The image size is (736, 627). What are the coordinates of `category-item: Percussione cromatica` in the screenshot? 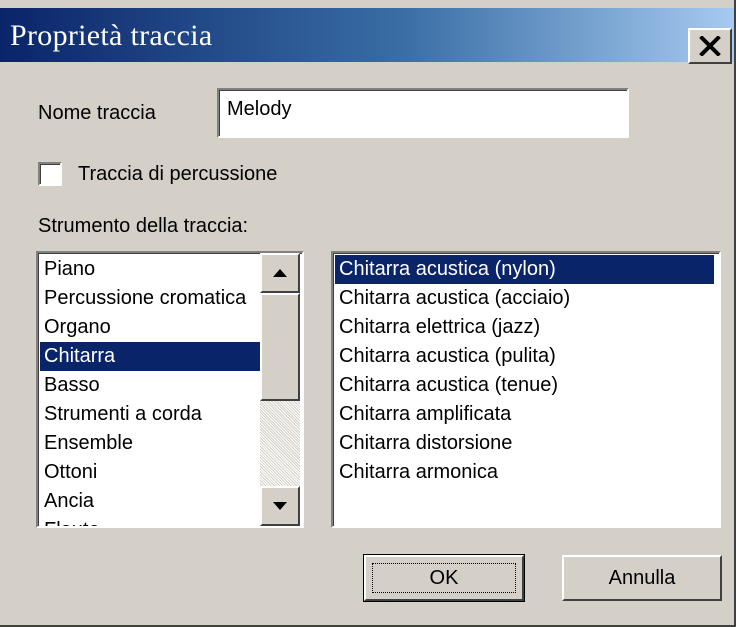 It's located at (152, 298).